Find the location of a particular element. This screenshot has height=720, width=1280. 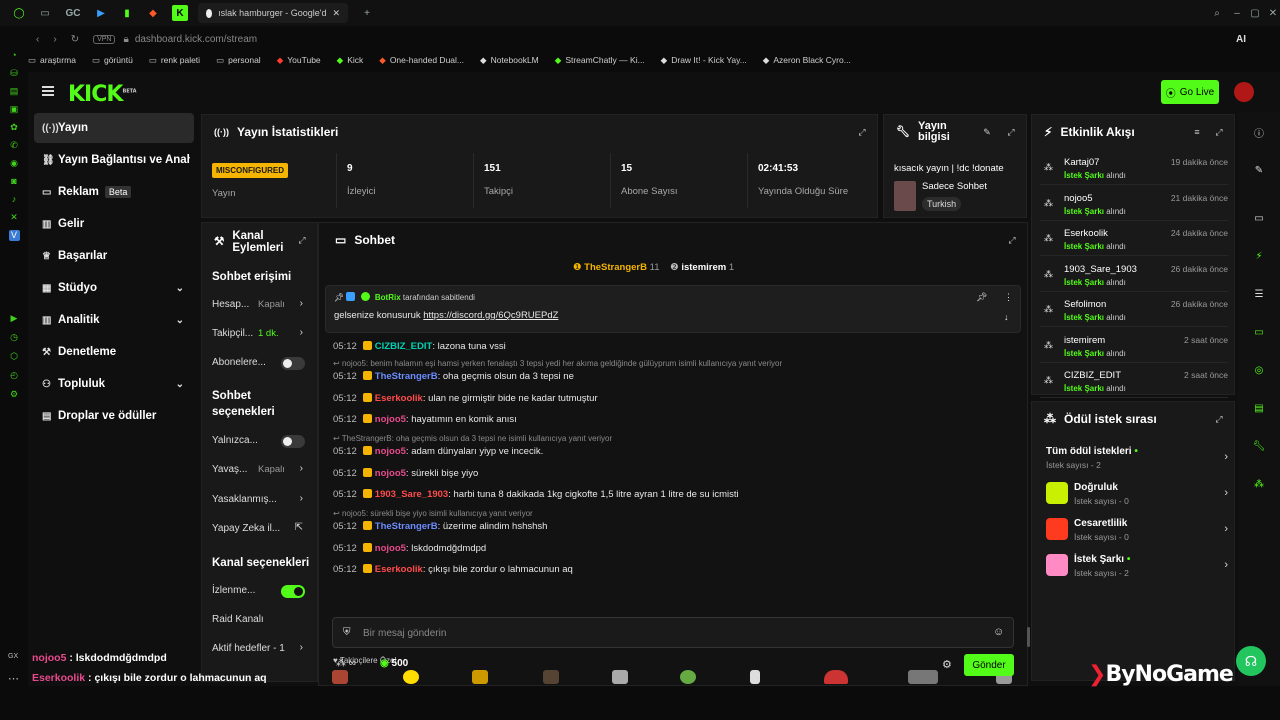

messenger-icon: ▣ is located at coordinates (14, 109).